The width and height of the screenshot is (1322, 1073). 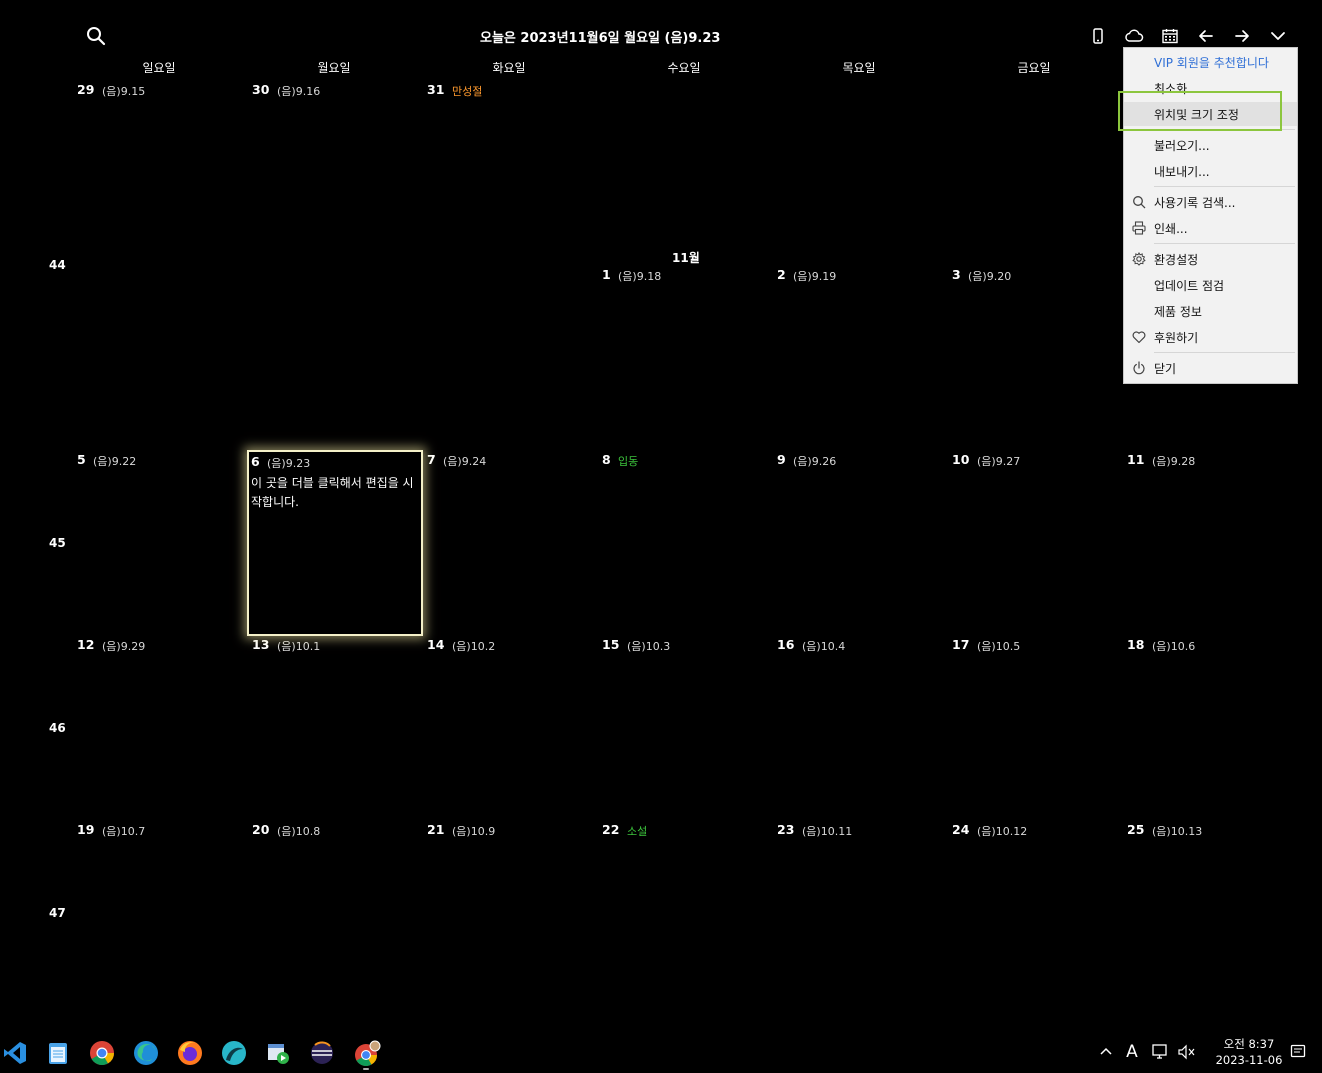 I want to click on day-cell: 9 (음)9.26, so click(x=860, y=543).